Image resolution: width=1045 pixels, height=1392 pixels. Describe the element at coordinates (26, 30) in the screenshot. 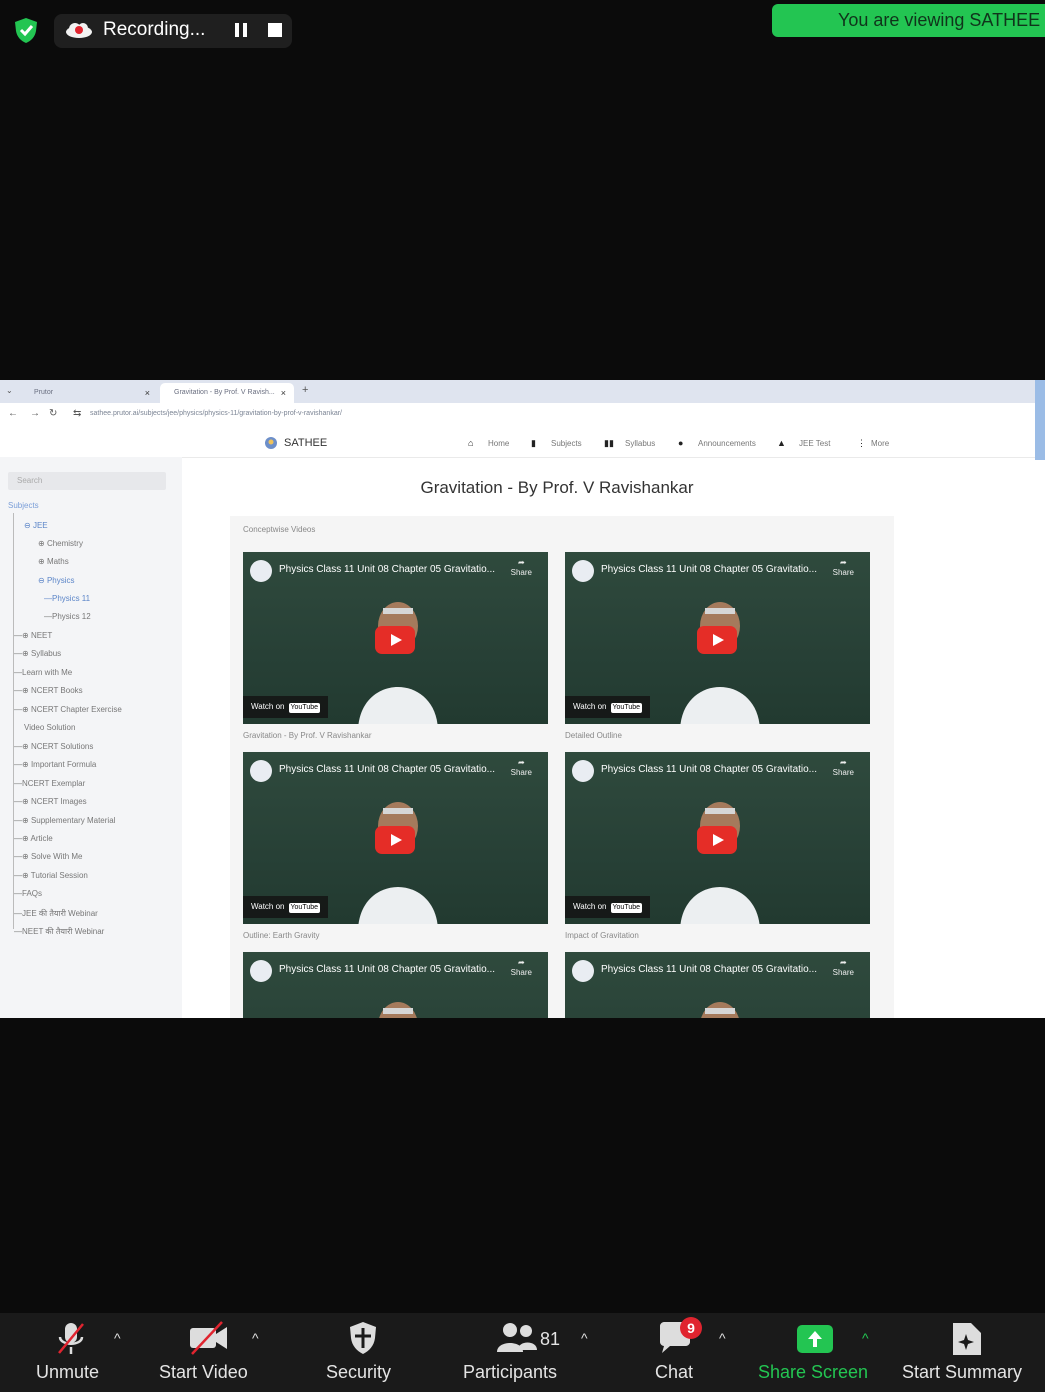

I see `security-shield-icon` at that location.